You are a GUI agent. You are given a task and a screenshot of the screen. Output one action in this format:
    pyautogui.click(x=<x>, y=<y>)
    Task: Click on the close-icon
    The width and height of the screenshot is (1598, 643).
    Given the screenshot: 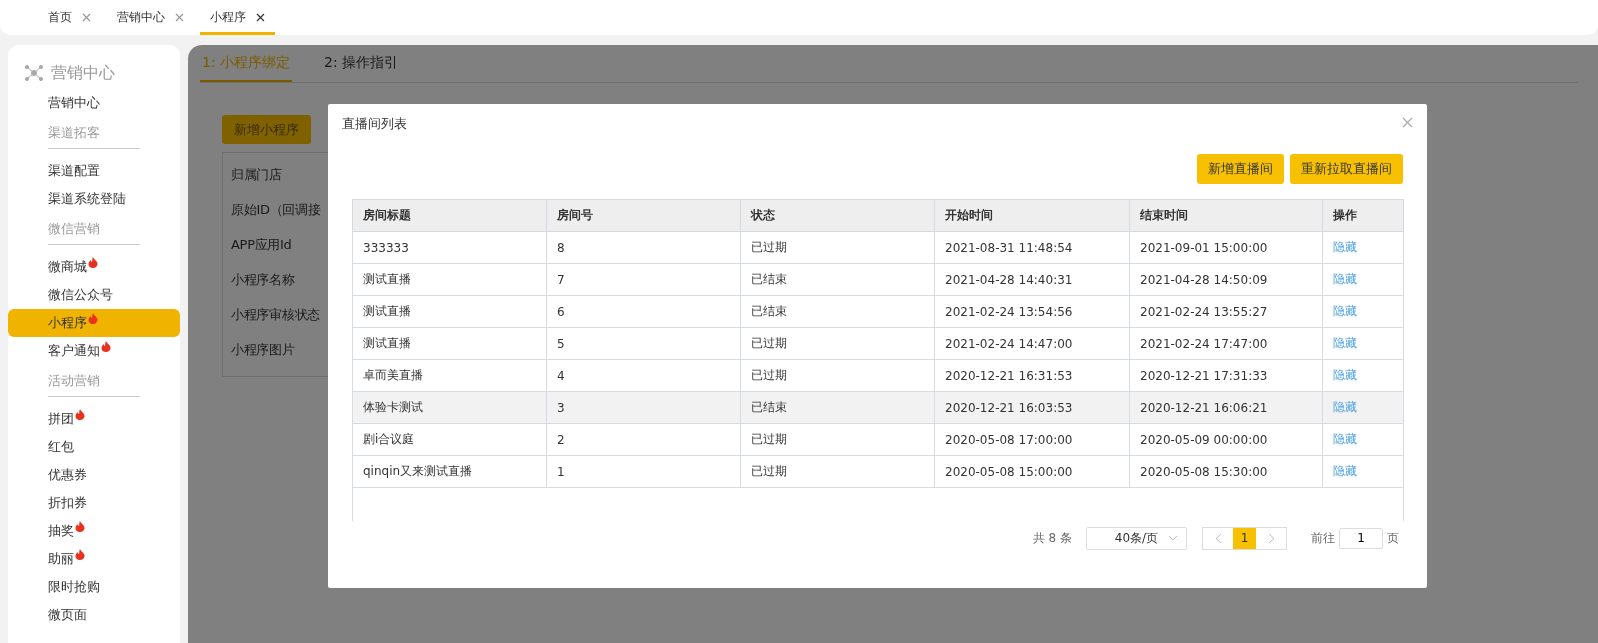 What is the action you would take?
    pyautogui.click(x=260, y=17)
    